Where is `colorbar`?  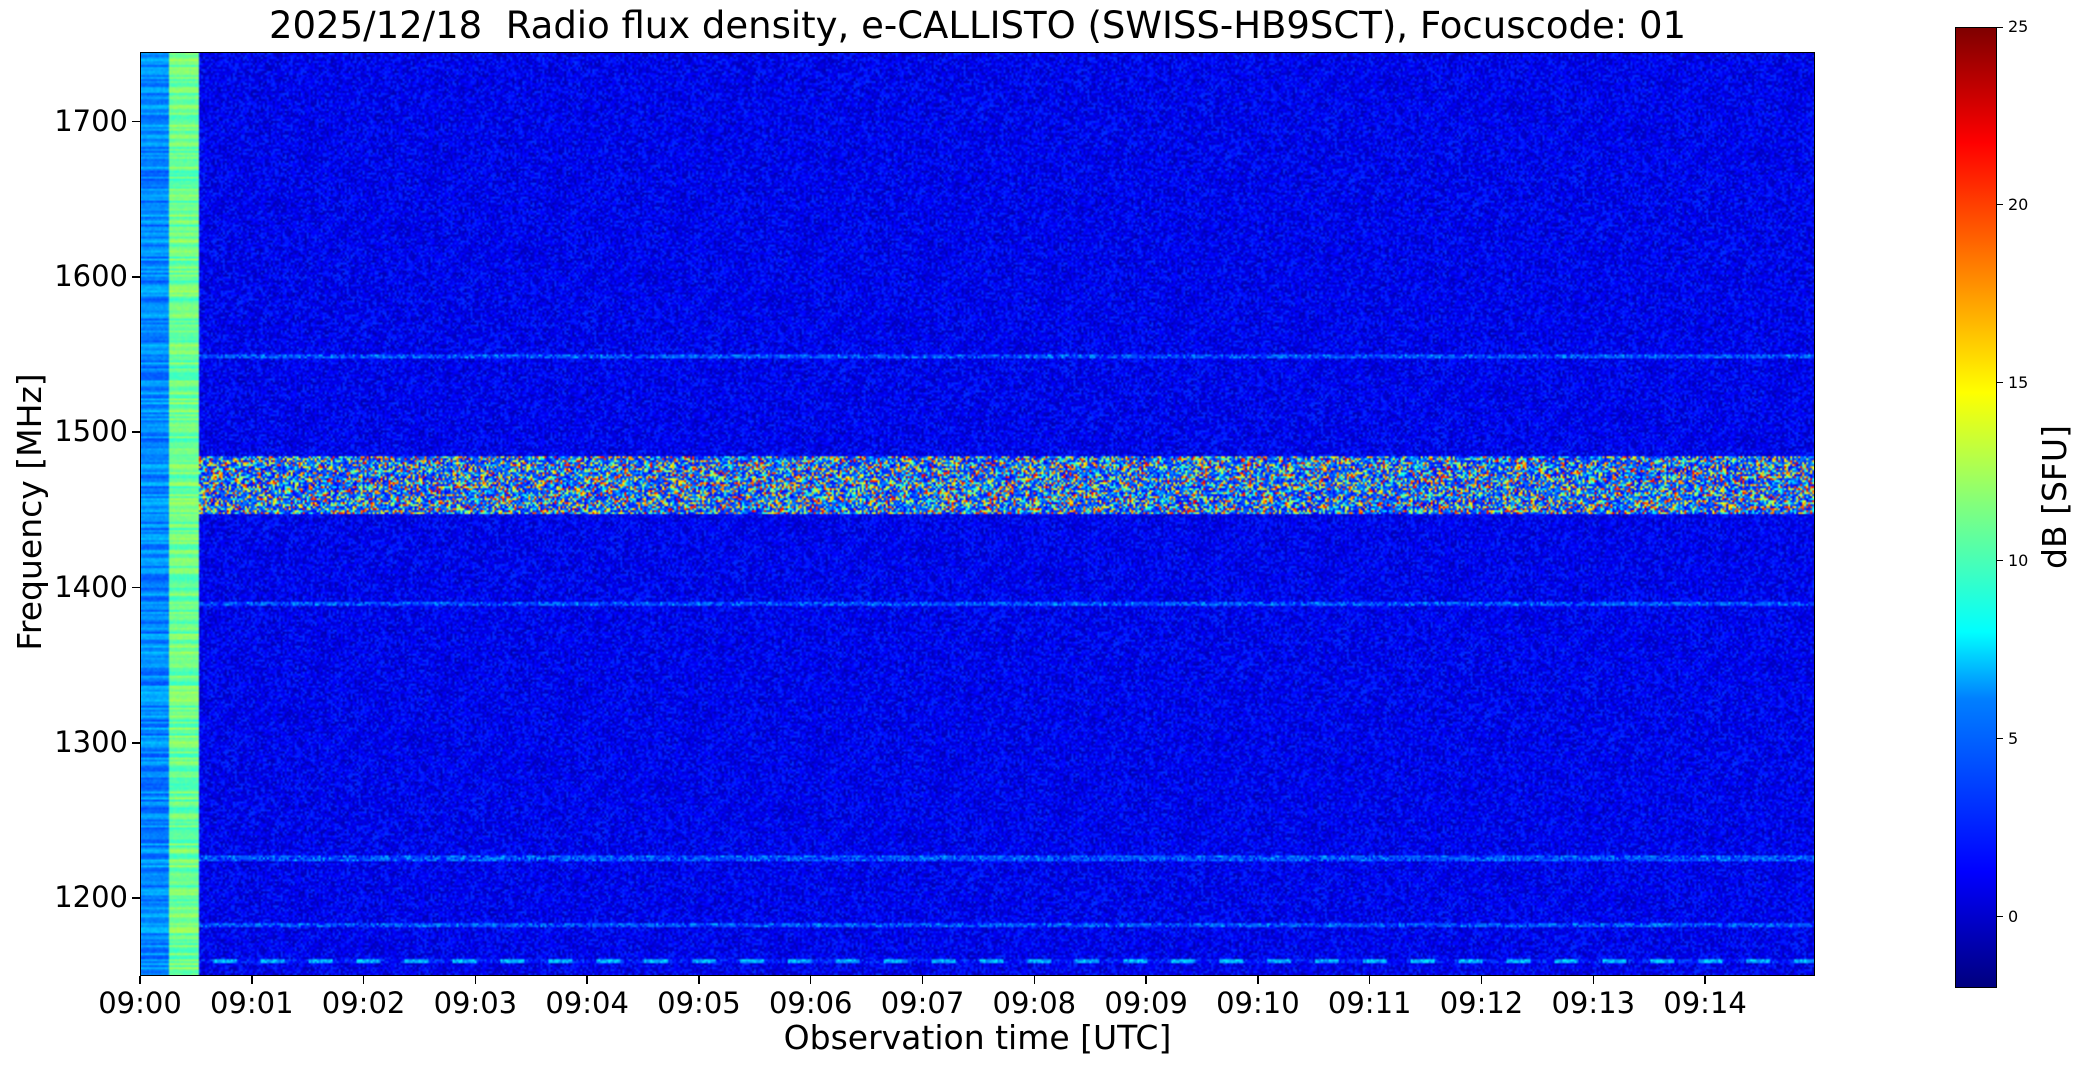 colorbar is located at coordinates (1976, 507).